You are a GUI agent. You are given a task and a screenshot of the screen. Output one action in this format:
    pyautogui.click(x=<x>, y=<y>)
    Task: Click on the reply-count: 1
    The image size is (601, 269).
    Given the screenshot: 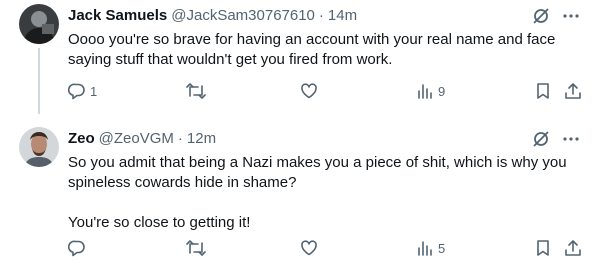 What is the action you would take?
    pyautogui.click(x=94, y=91)
    